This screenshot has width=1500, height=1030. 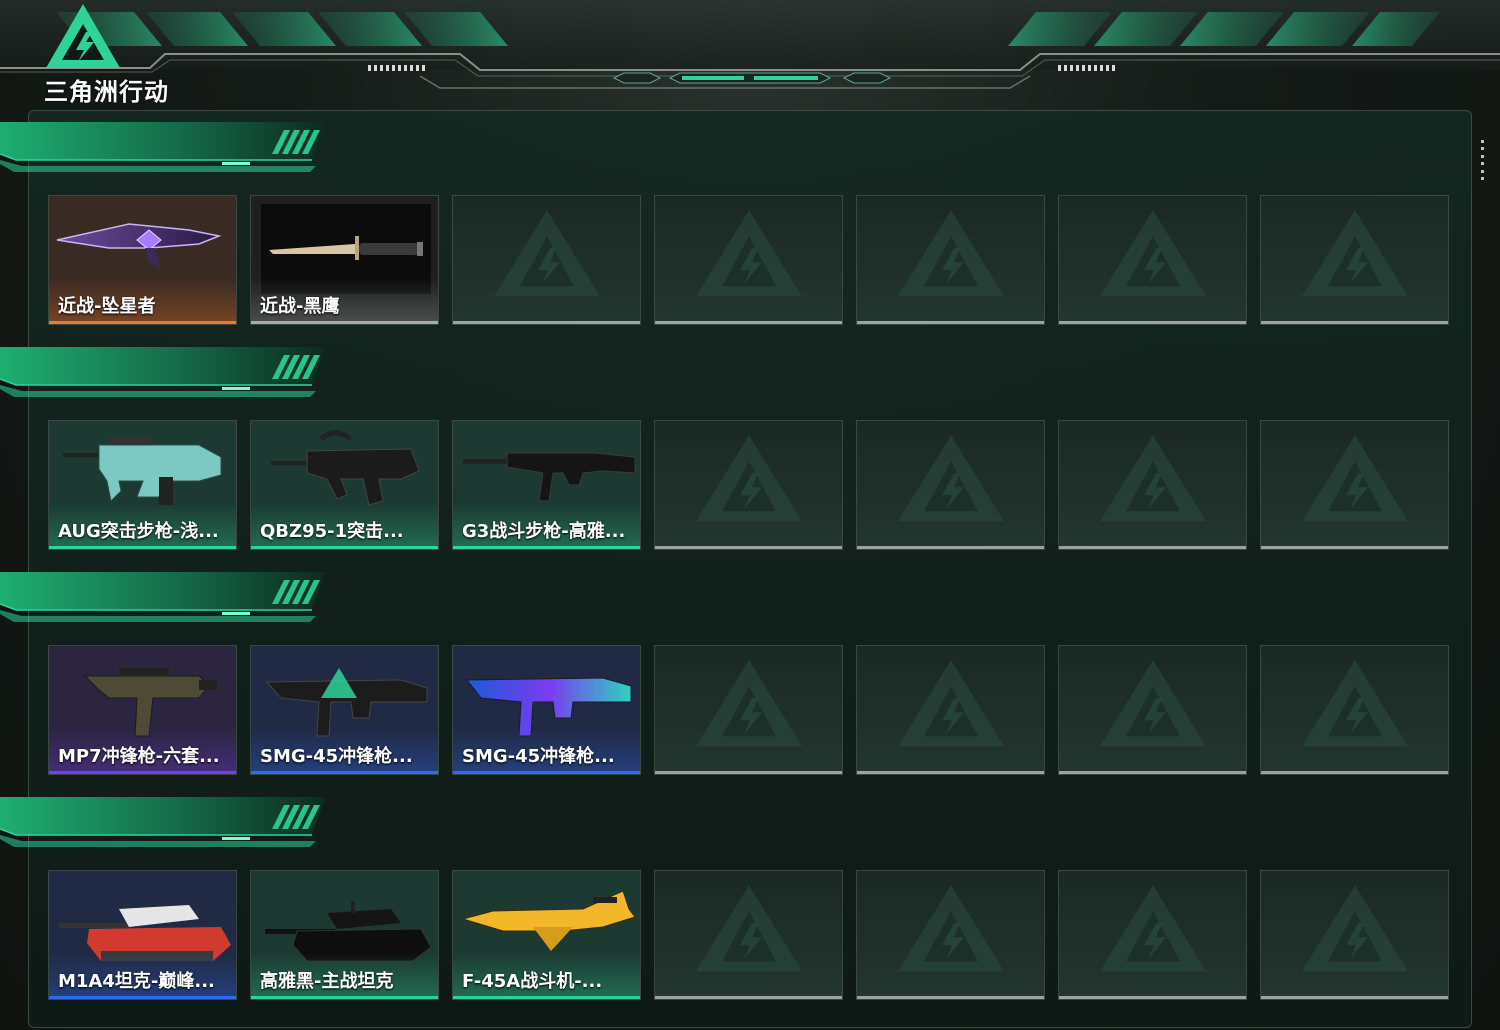 I want to click on top-header: 三角洲行动, so click(x=750, y=54).